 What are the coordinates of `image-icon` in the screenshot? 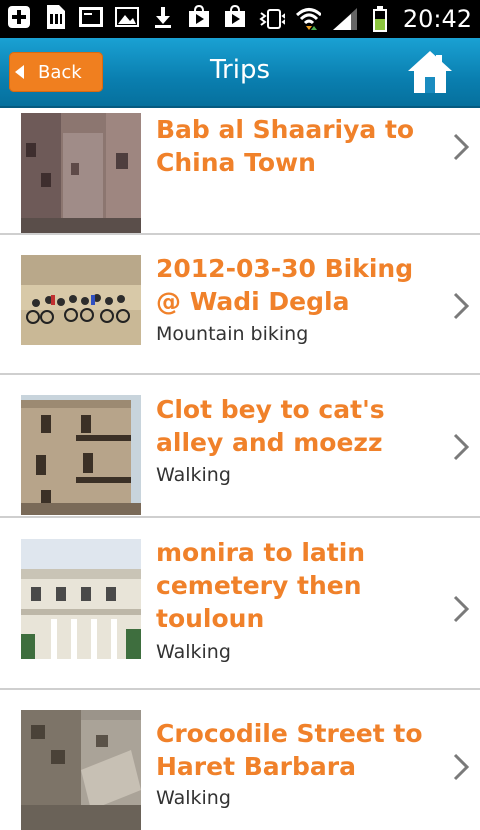 It's located at (127, 17).